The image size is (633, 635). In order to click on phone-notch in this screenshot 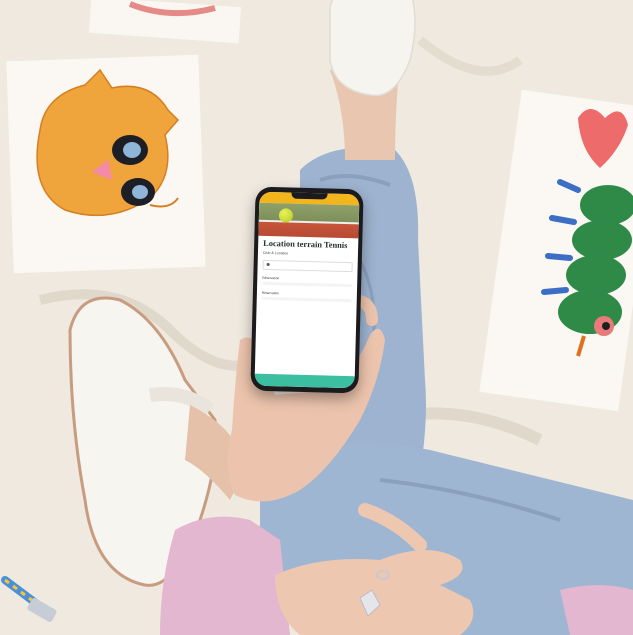, I will do `click(309, 196)`.